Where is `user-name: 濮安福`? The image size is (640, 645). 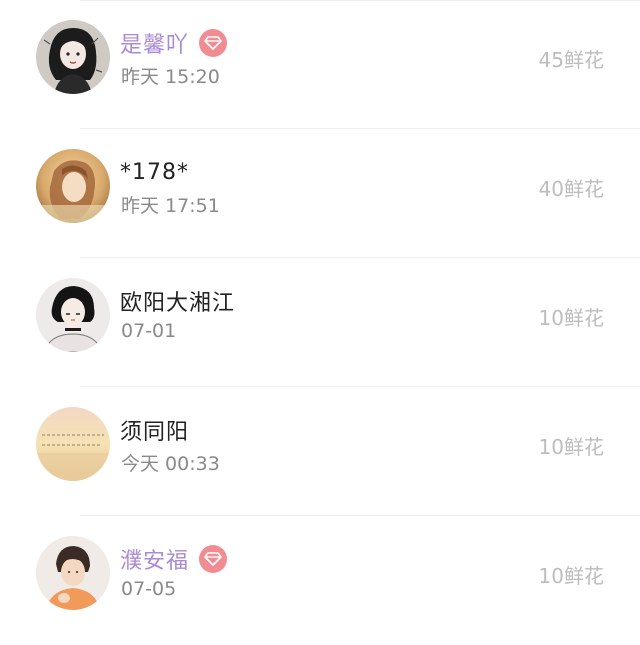
user-name: 濮安福 is located at coordinates (154, 559).